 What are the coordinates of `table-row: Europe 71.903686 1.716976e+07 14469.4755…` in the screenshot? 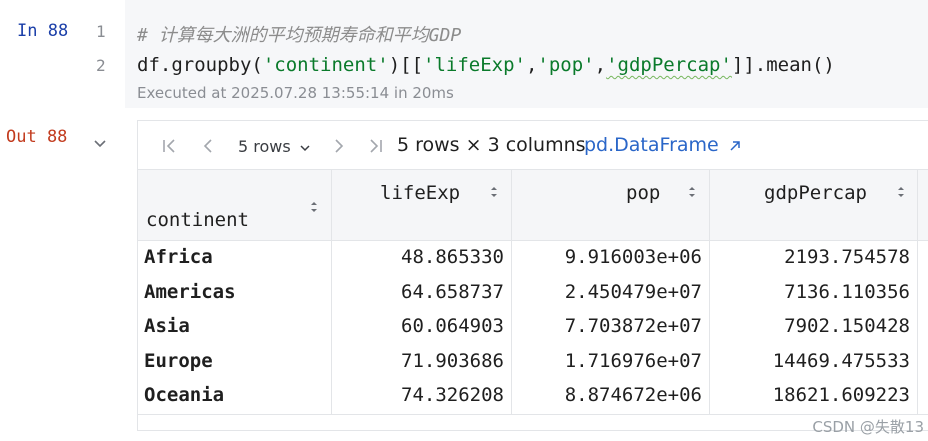 It's located at (533, 367).